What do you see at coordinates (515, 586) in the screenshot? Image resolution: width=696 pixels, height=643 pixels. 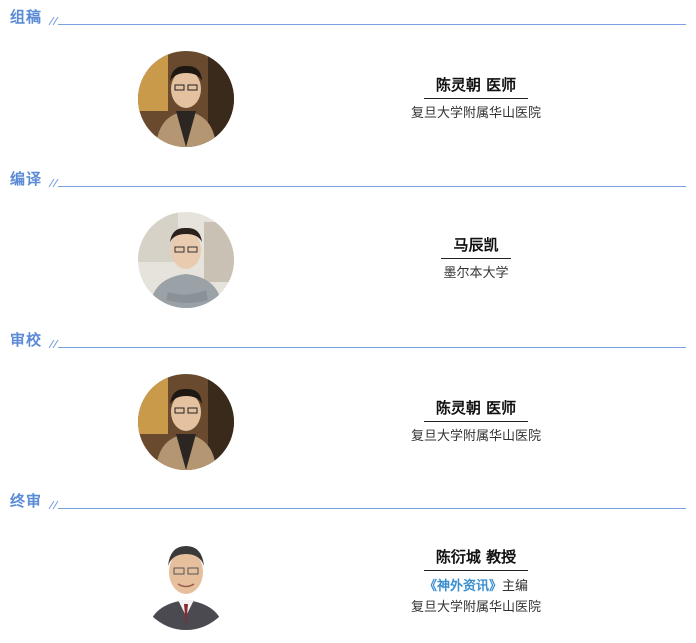 I see `journal-role: 主编` at bounding box center [515, 586].